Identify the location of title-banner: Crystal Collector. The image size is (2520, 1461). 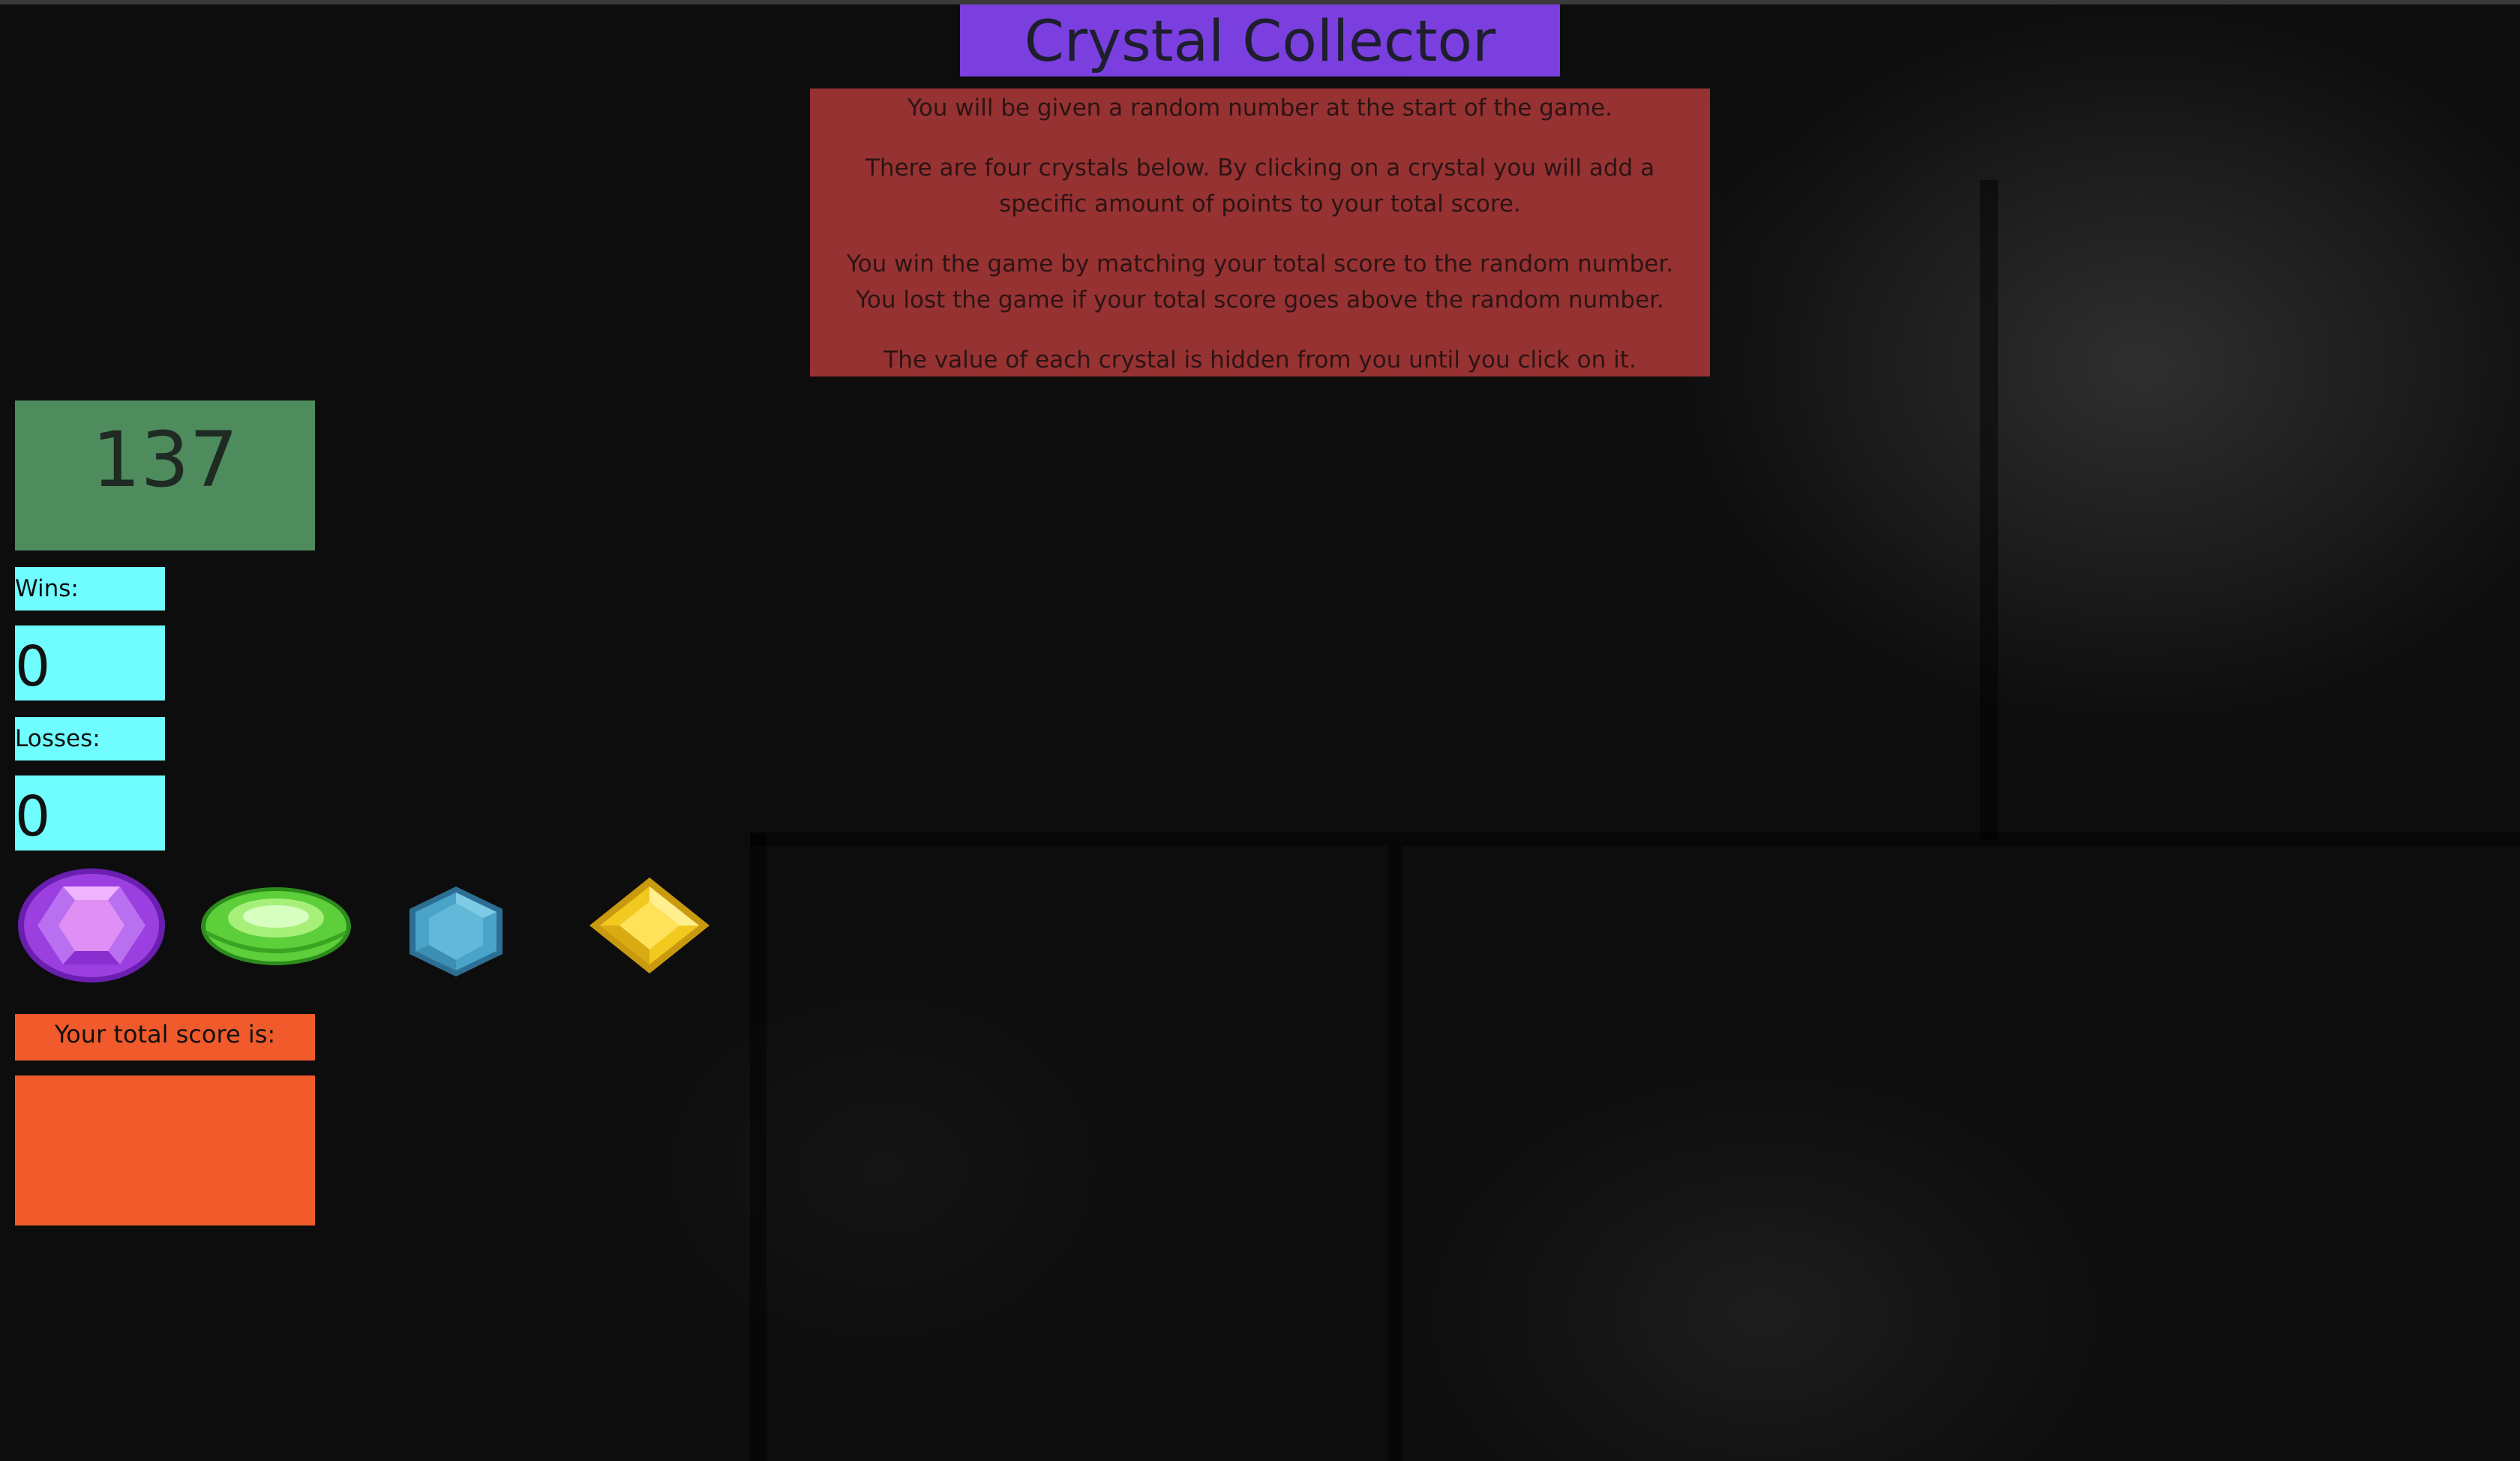
(1260, 40).